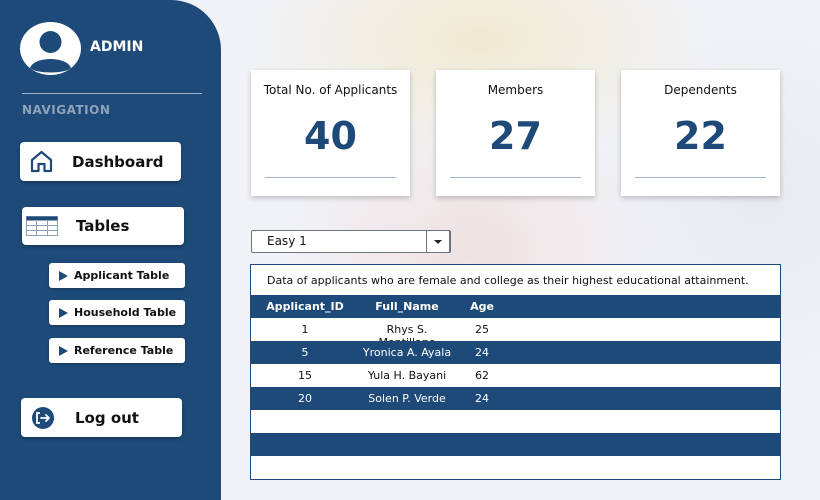 This screenshot has height=500, width=820. Describe the element at coordinates (305, 352) in the screenshot. I see `table-cell: 5` at that location.